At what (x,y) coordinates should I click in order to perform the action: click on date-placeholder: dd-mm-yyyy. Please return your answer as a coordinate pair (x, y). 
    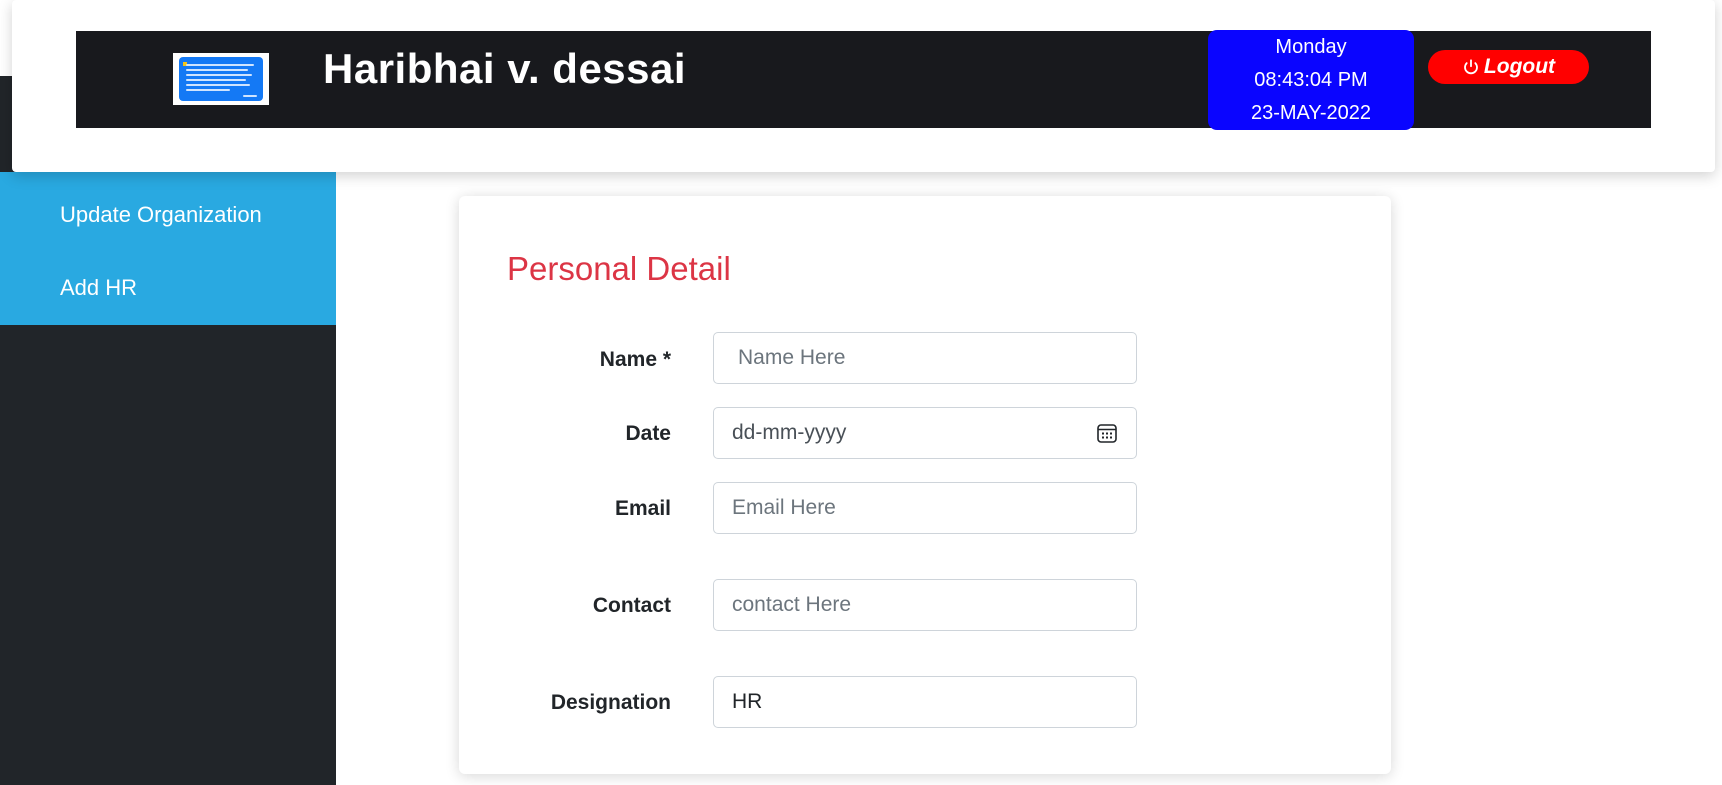
    Looking at the image, I should click on (789, 432).